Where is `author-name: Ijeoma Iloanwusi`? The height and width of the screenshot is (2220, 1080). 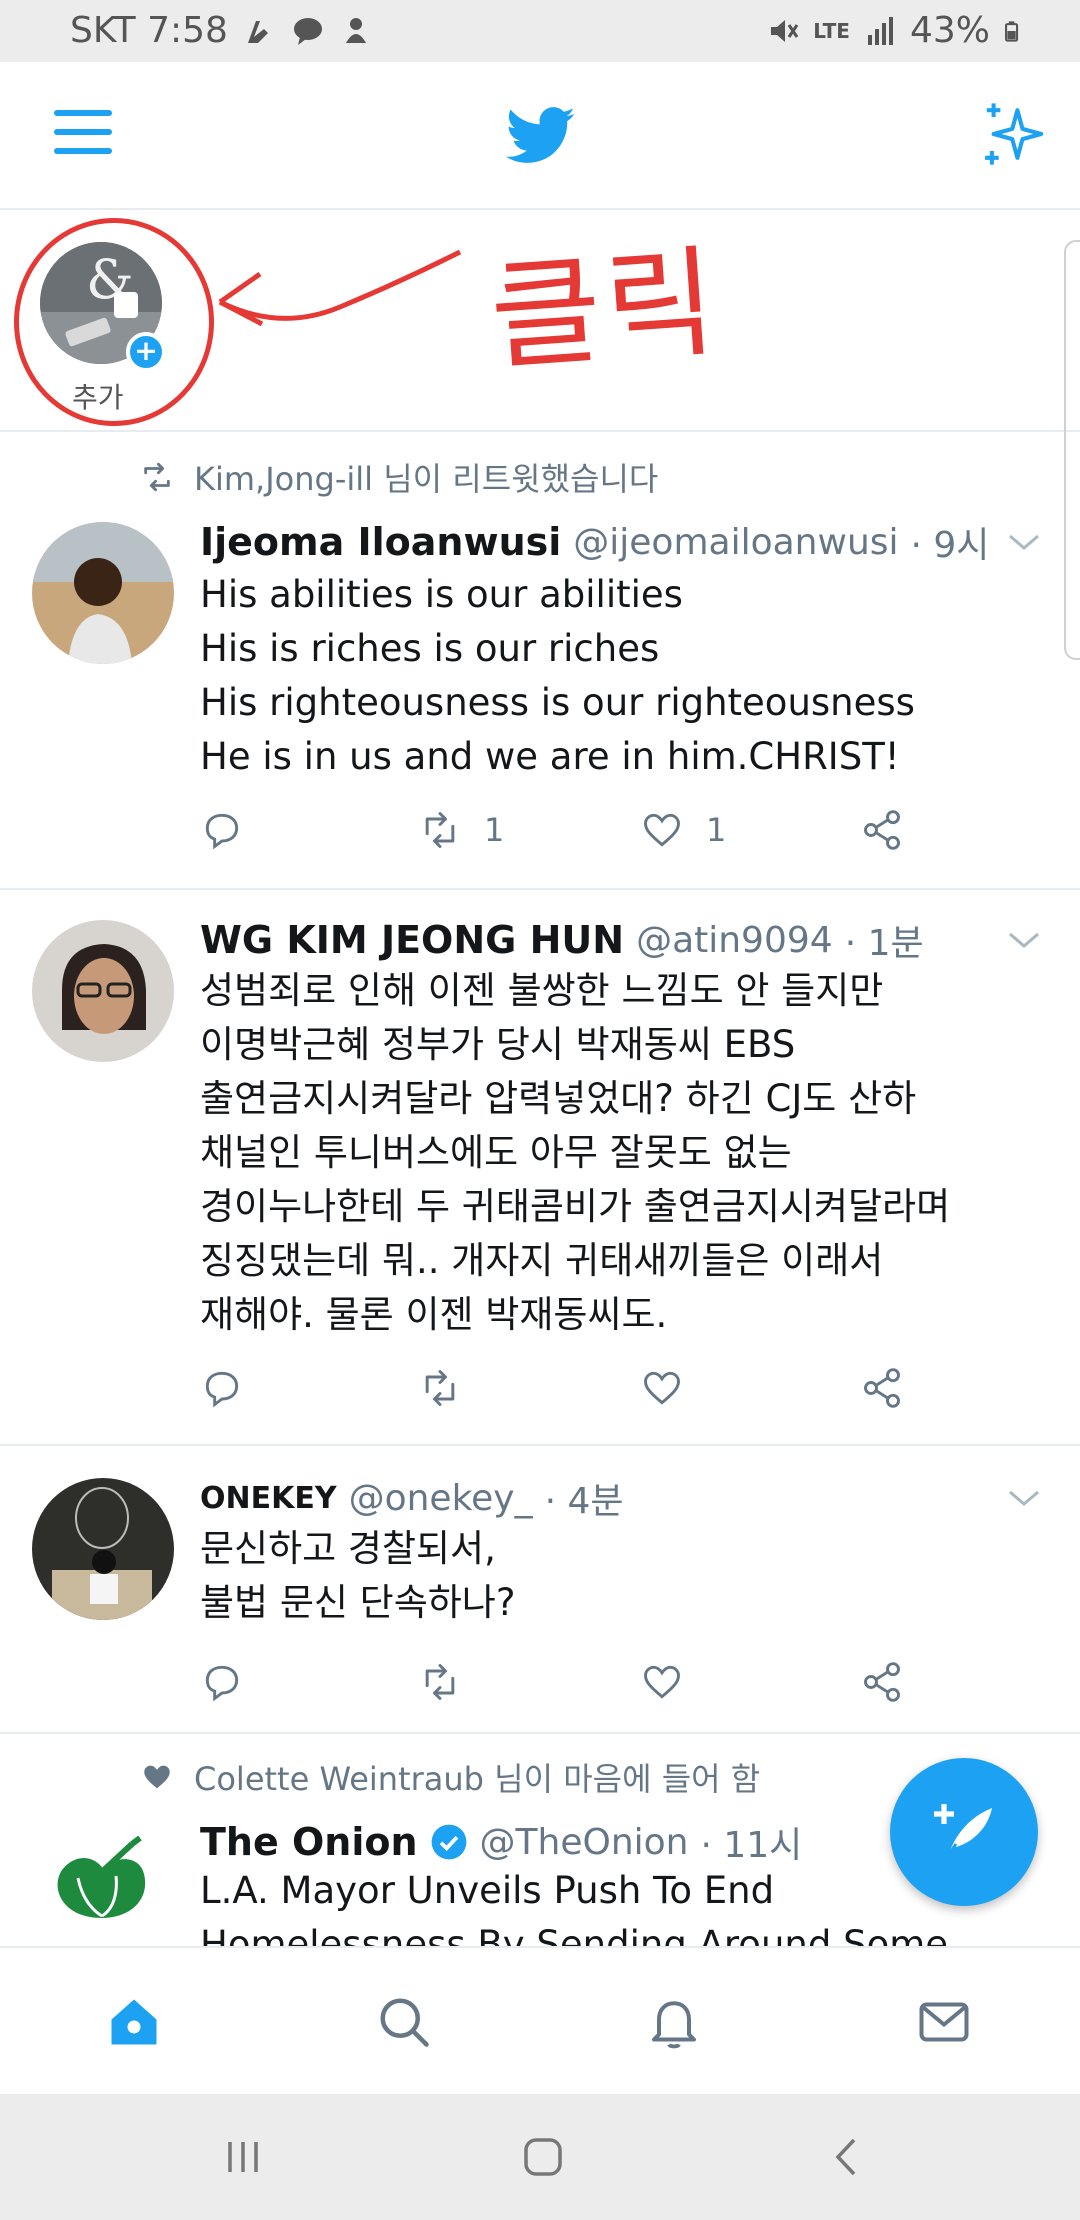 author-name: Ijeoma Iloanwusi is located at coordinates (380, 542).